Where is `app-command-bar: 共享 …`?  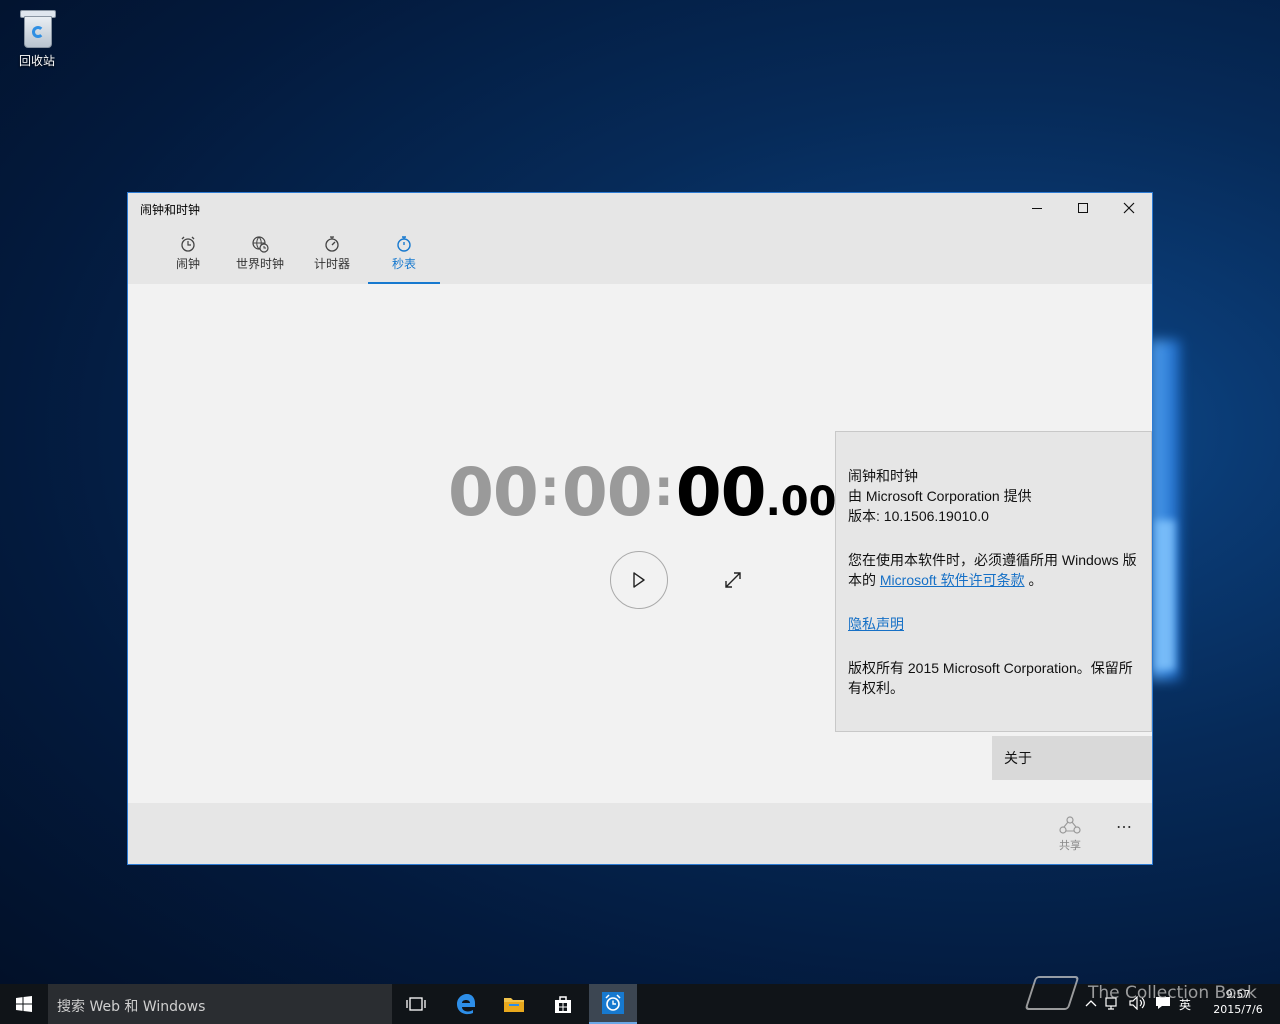
app-command-bar: 共享 … is located at coordinates (640, 833).